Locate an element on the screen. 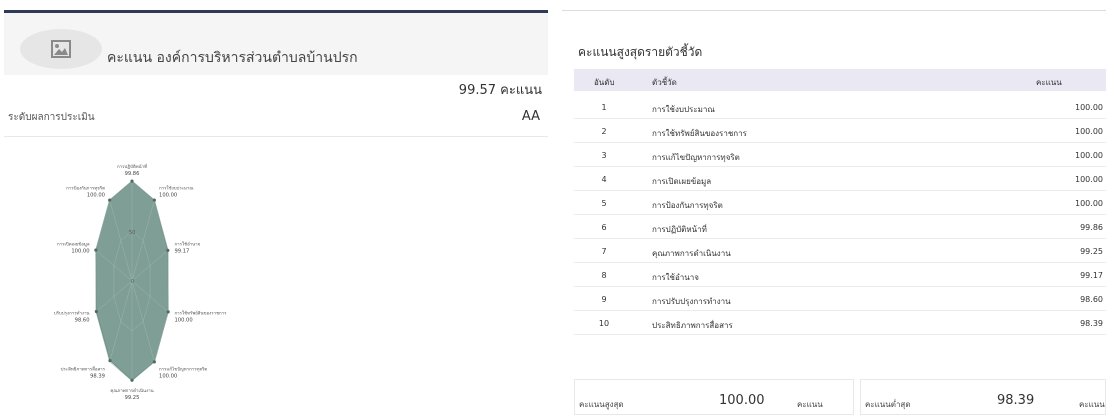  table-row: 10 ประสิทธิภาพการสื่อสาร 98.39 is located at coordinates (840, 323).